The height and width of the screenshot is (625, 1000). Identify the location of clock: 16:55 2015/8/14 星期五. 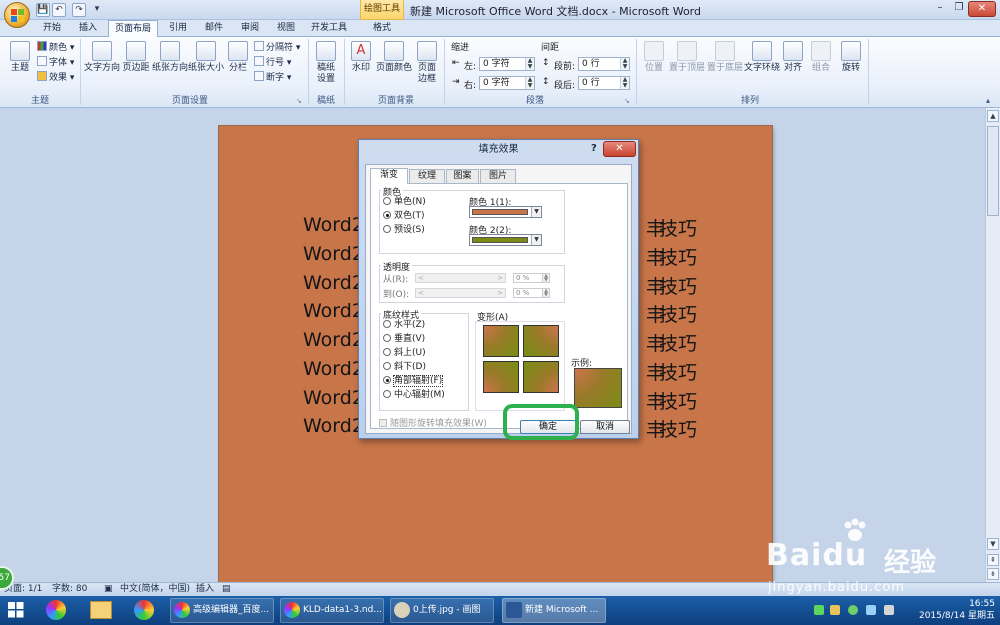
(950, 610).